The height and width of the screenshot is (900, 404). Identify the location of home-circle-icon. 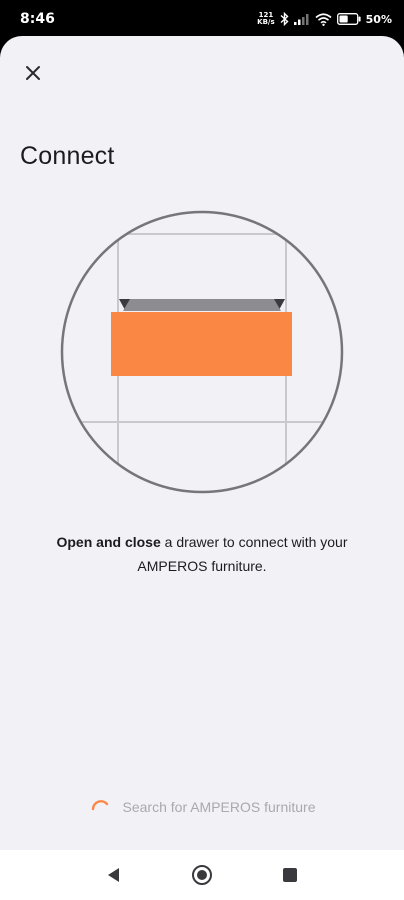
(202, 875).